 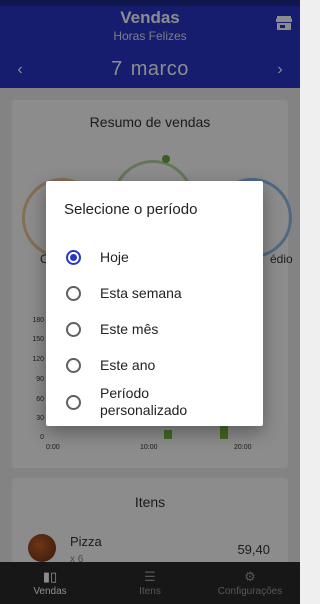 I want to click on option-label-line2: personalizado, so click(x=144, y=410).